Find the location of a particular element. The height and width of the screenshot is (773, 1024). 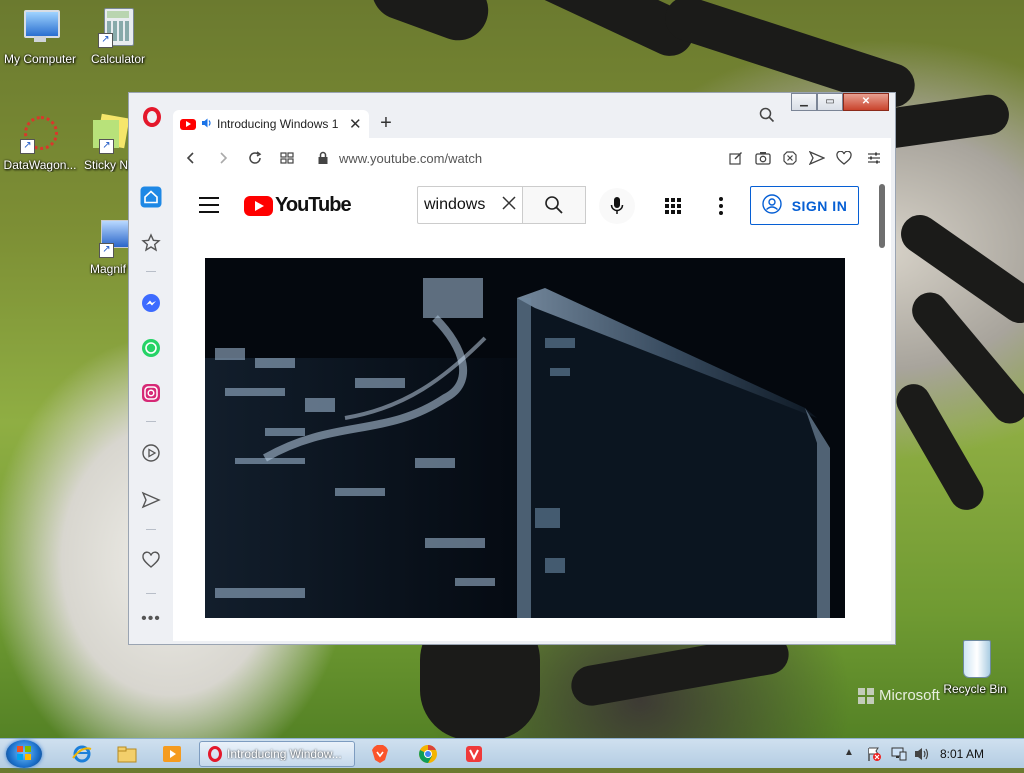

volume-icon is located at coordinates (922, 756).